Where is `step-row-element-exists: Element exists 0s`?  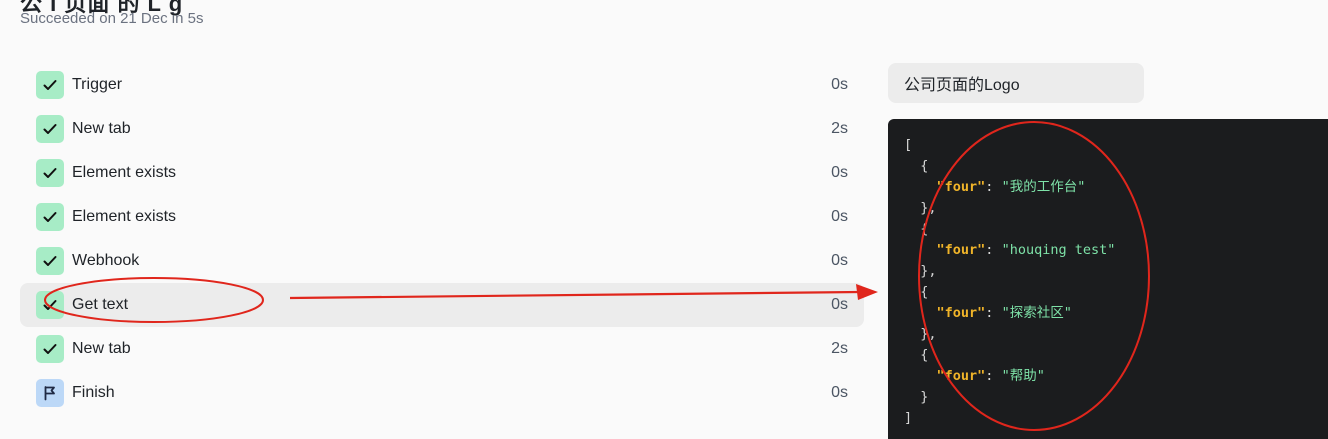
step-row-element-exists: Element exists 0s is located at coordinates (442, 173).